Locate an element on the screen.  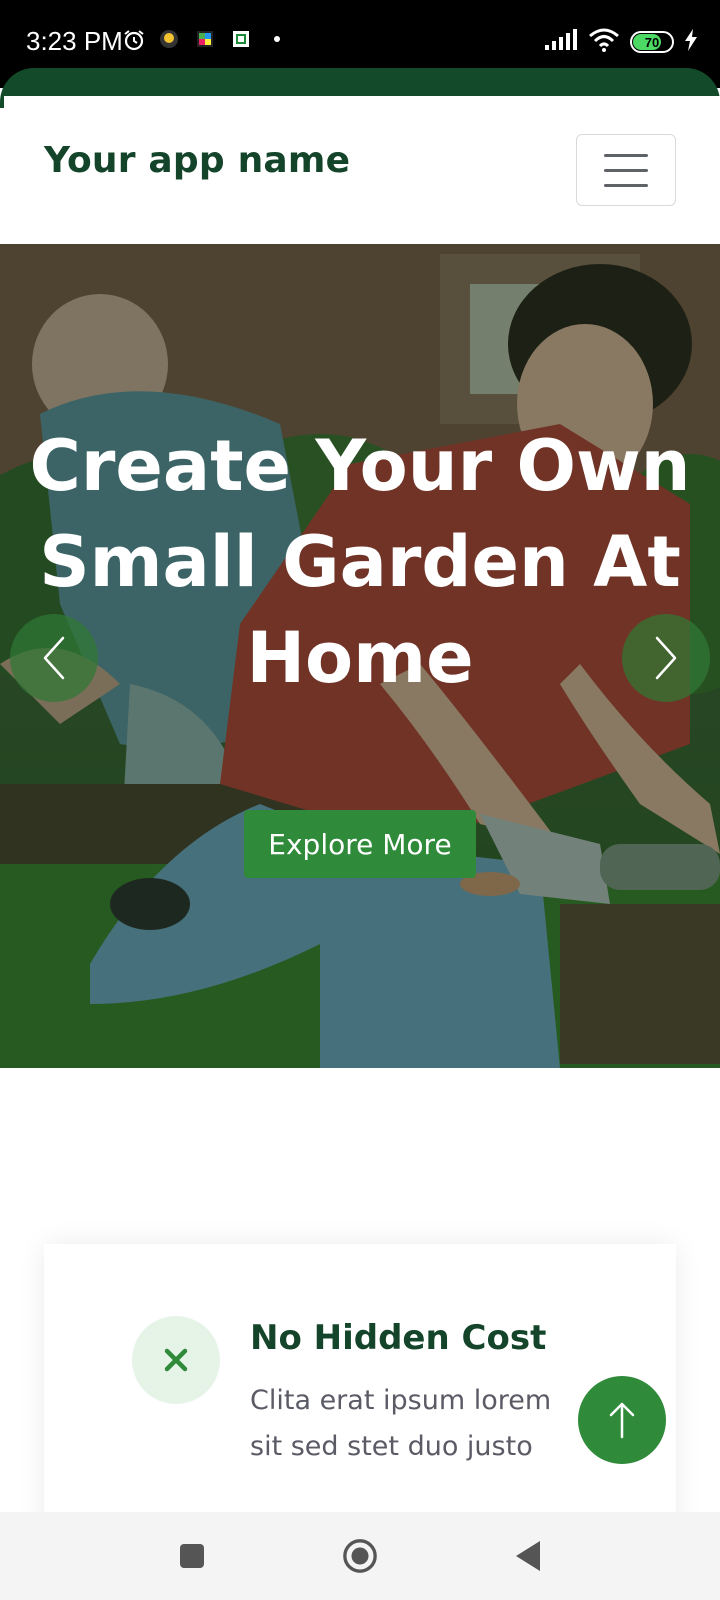
feature-icon-badge is located at coordinates (176, 1360).